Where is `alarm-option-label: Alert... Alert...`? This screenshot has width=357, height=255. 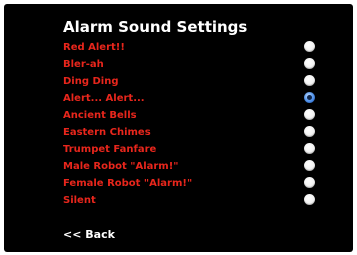
alarm-option-label: Alert... Alert... is located at coordinates (104, 98).